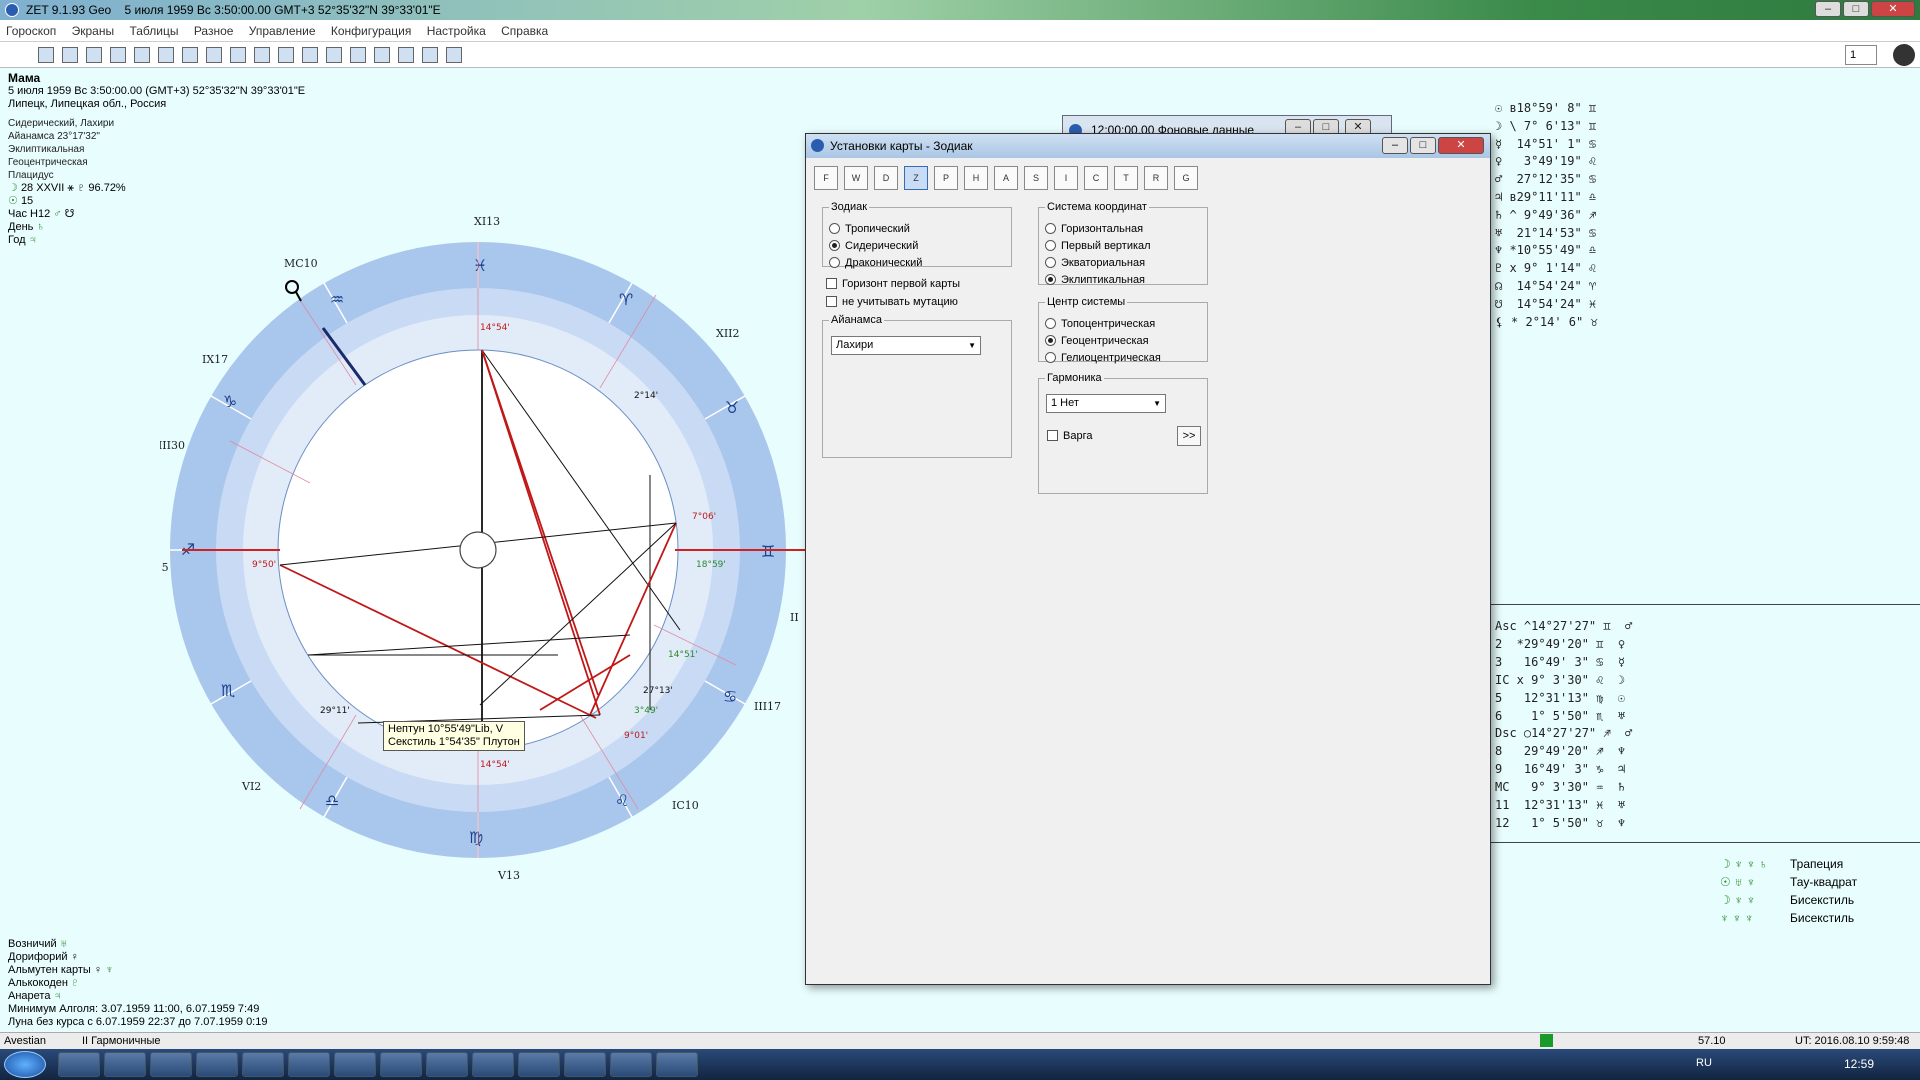 The image size is (1920, 1080). I want to click on aspect-figure-row: ♆ ♆ ♆ Бисекстиль, so click(1778, 918).